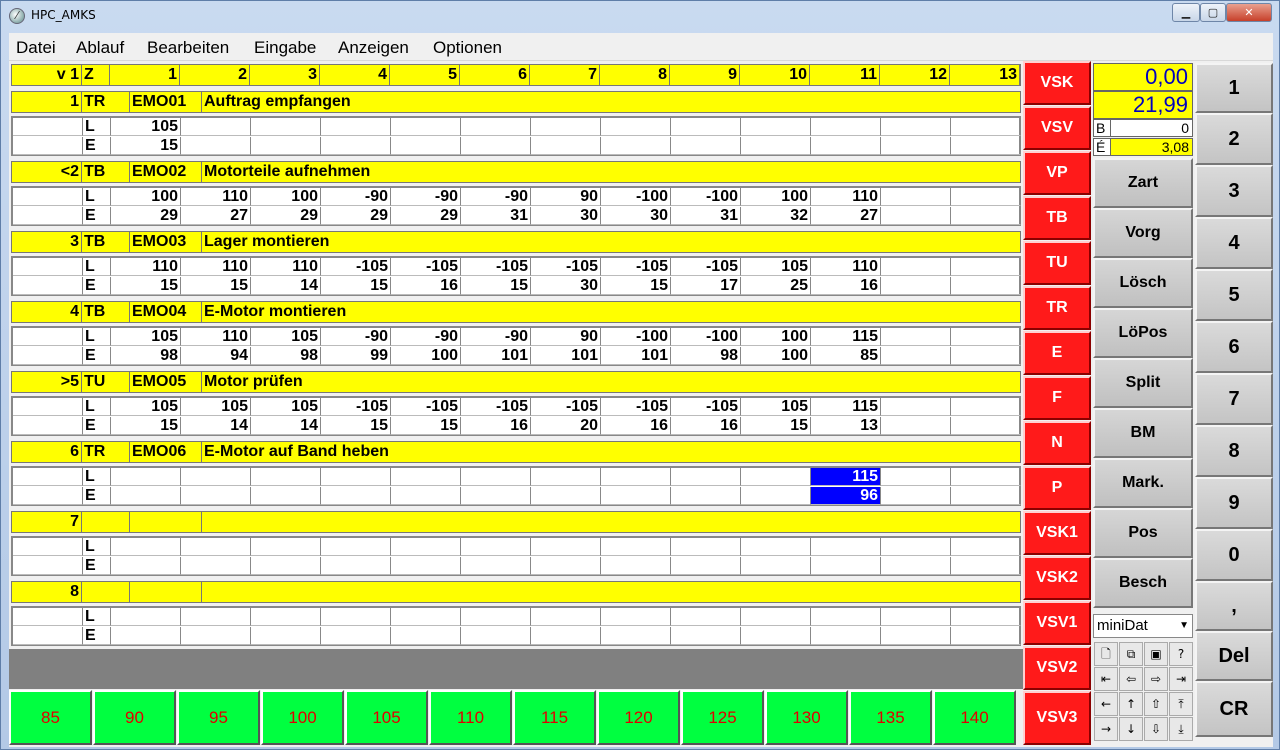  What do you see at coordinates (302, 717) in the screenshot?
I see `quick-value-button: 100` at bounding box center [302, 717].